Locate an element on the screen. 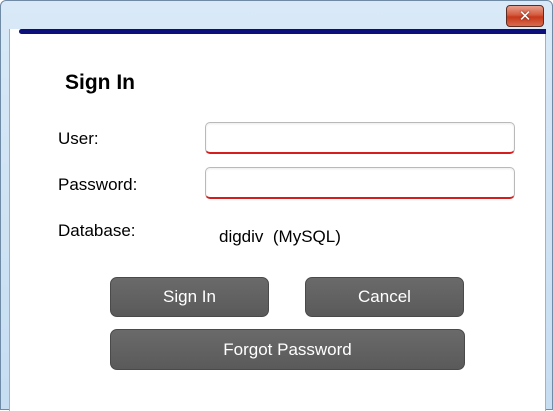 Image resolution: width=553 pixels, height=411 pixels. password-label: Password: is located at coordinates (98, 184).